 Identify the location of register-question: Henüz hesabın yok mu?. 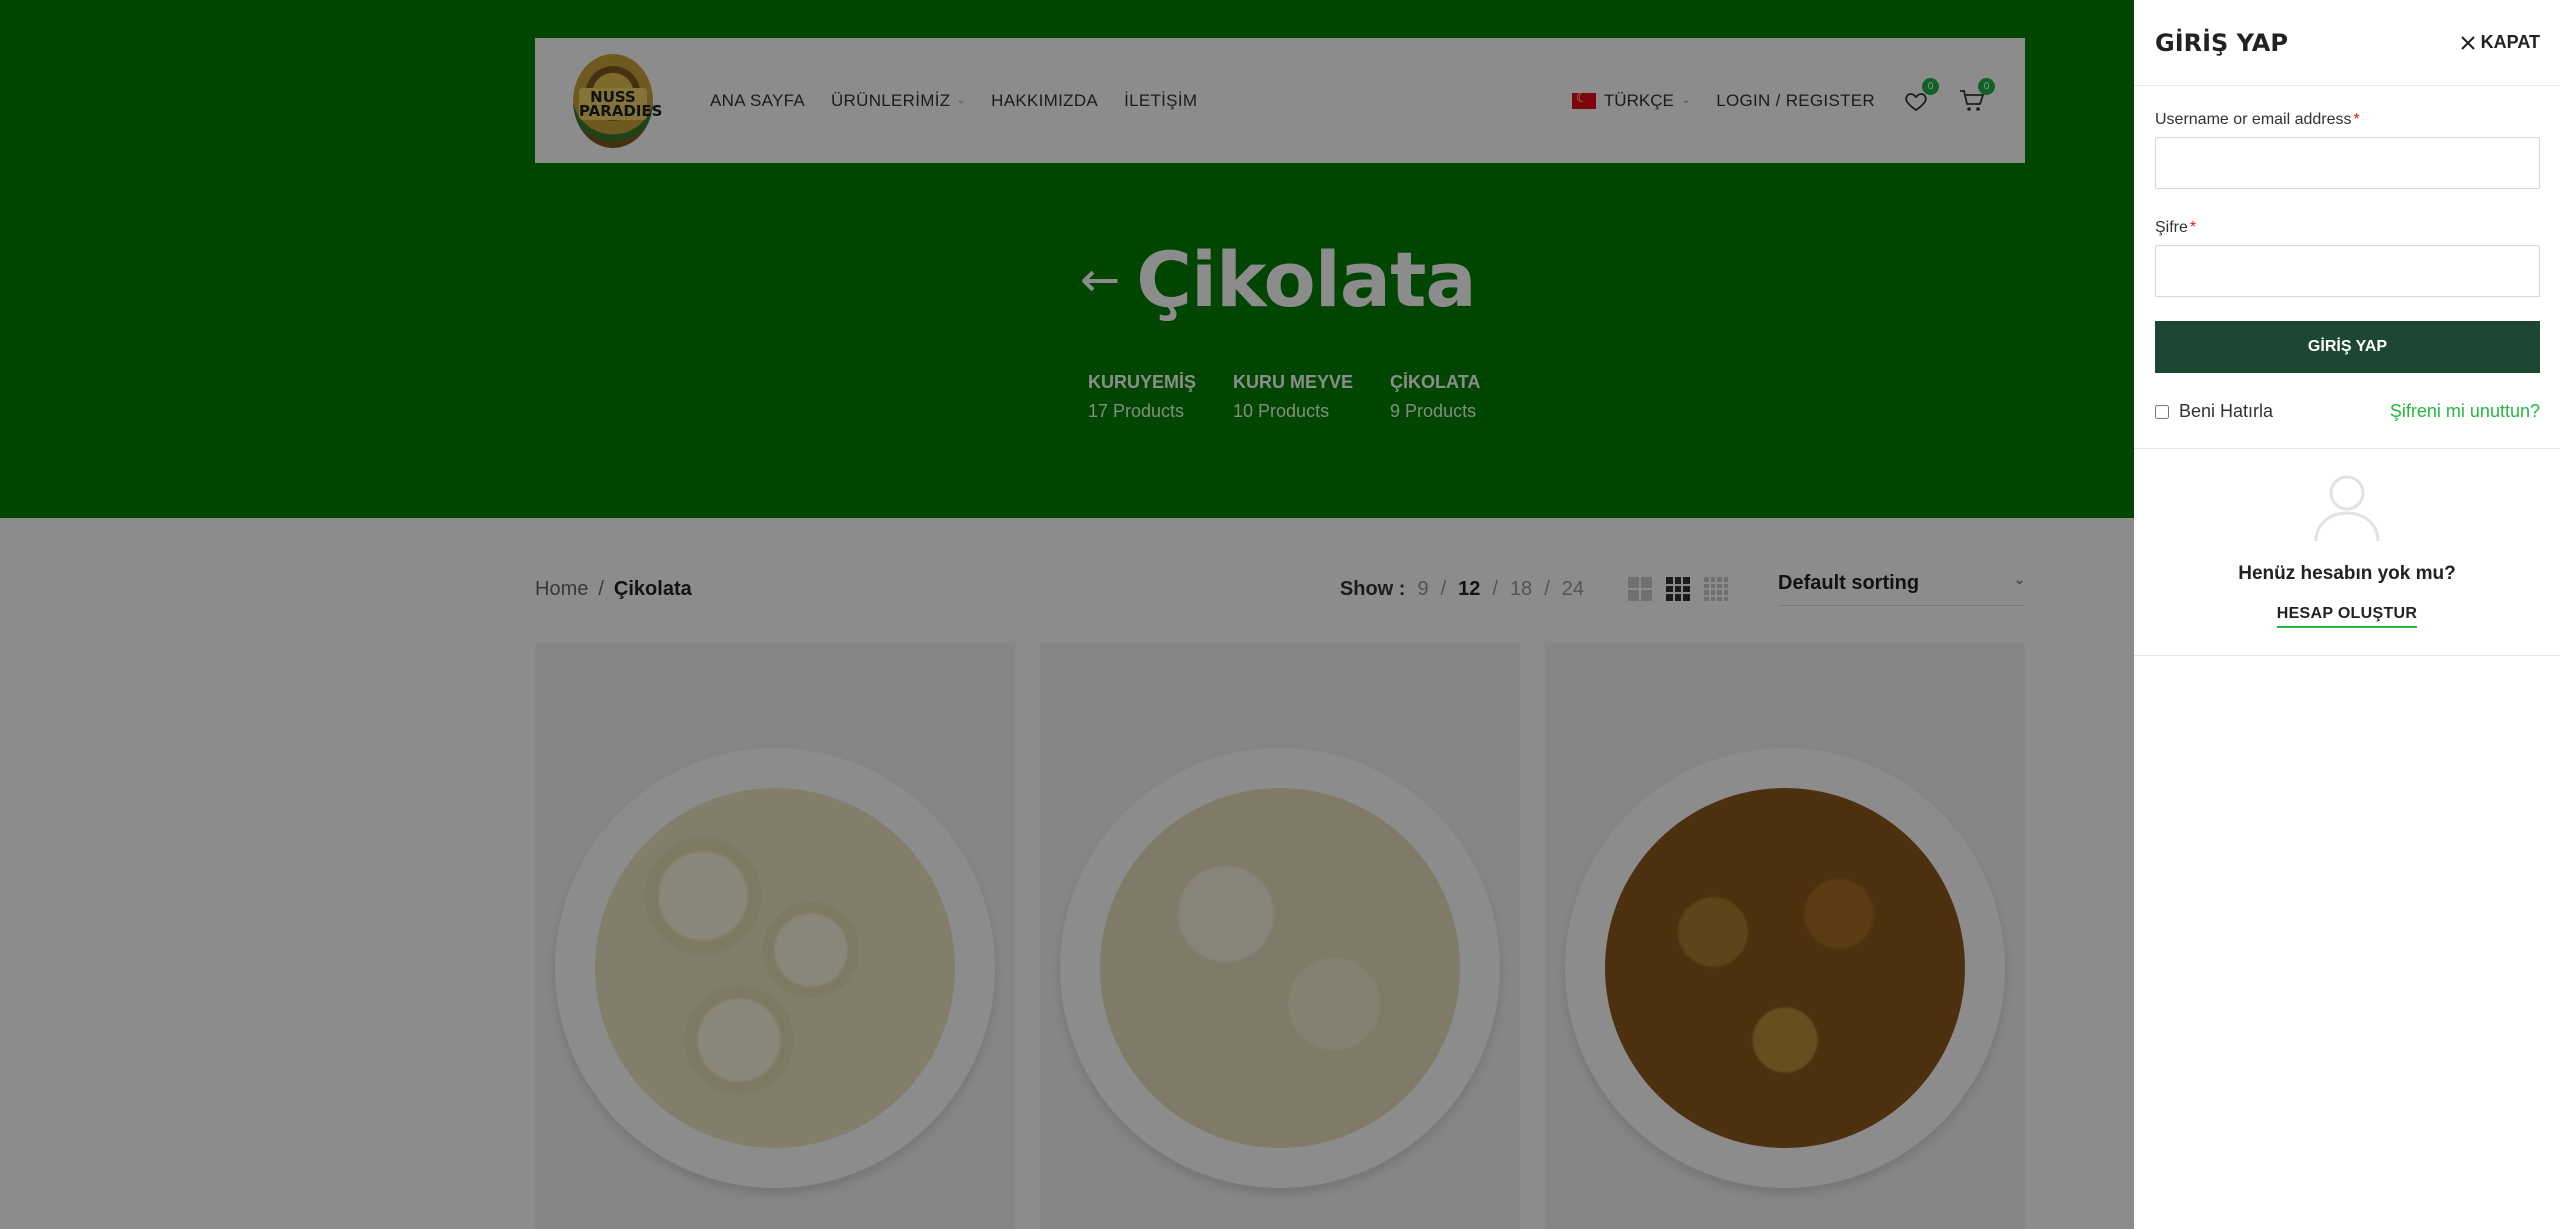
(2347, 573).